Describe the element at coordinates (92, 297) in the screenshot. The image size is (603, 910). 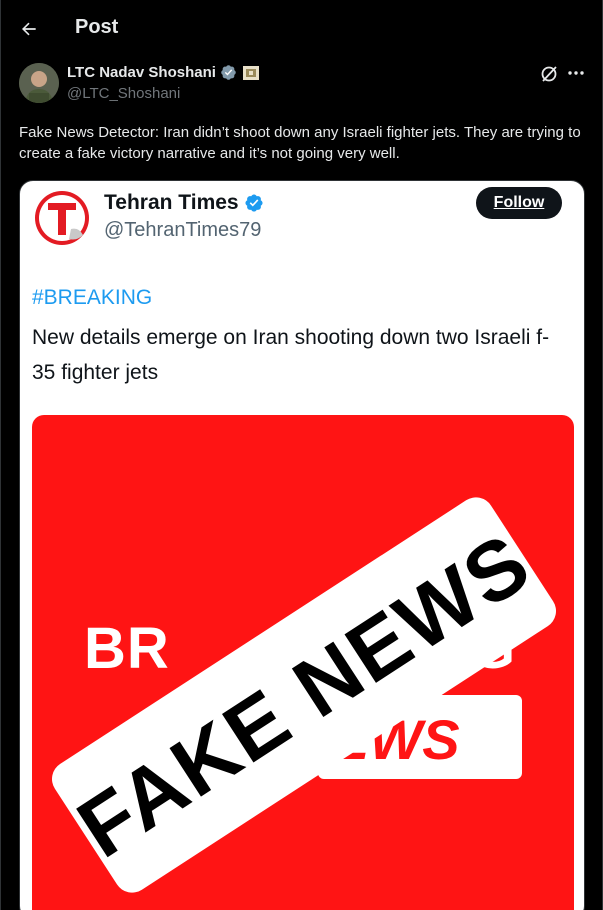
I see `hashtag: #BREAKING` at that location.